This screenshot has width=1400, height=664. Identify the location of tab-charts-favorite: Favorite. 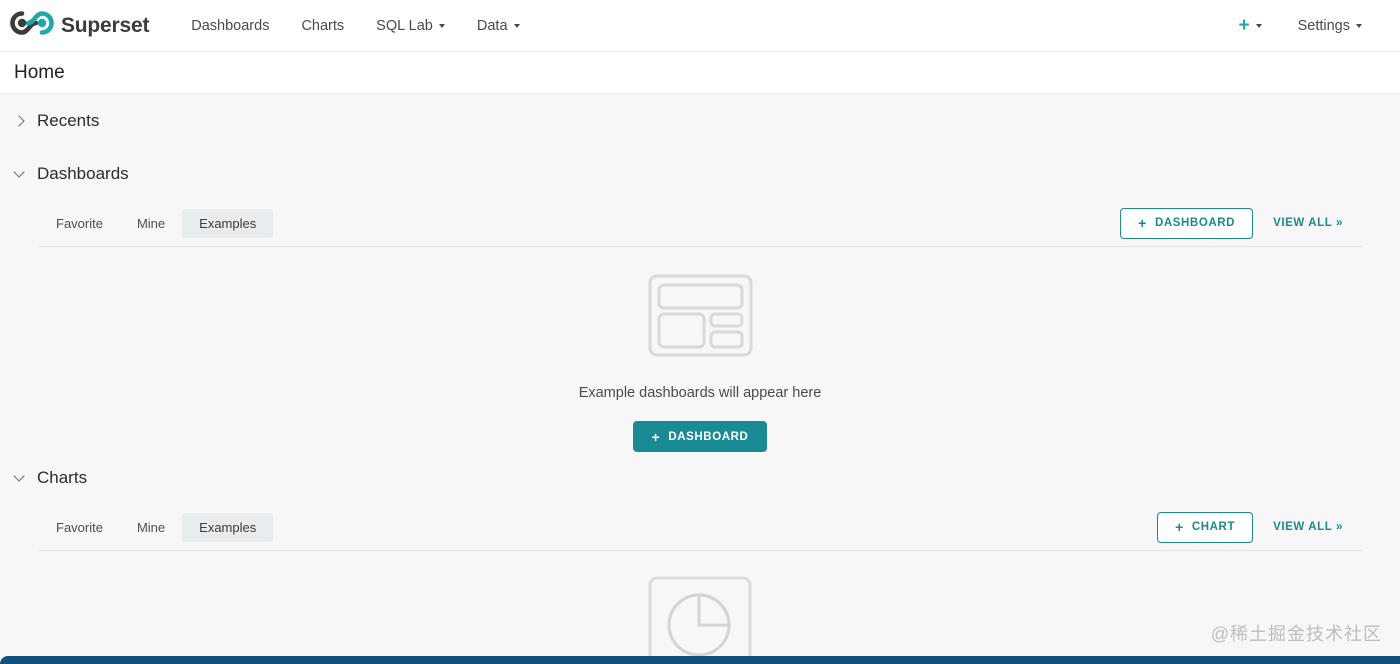
(79, 527).